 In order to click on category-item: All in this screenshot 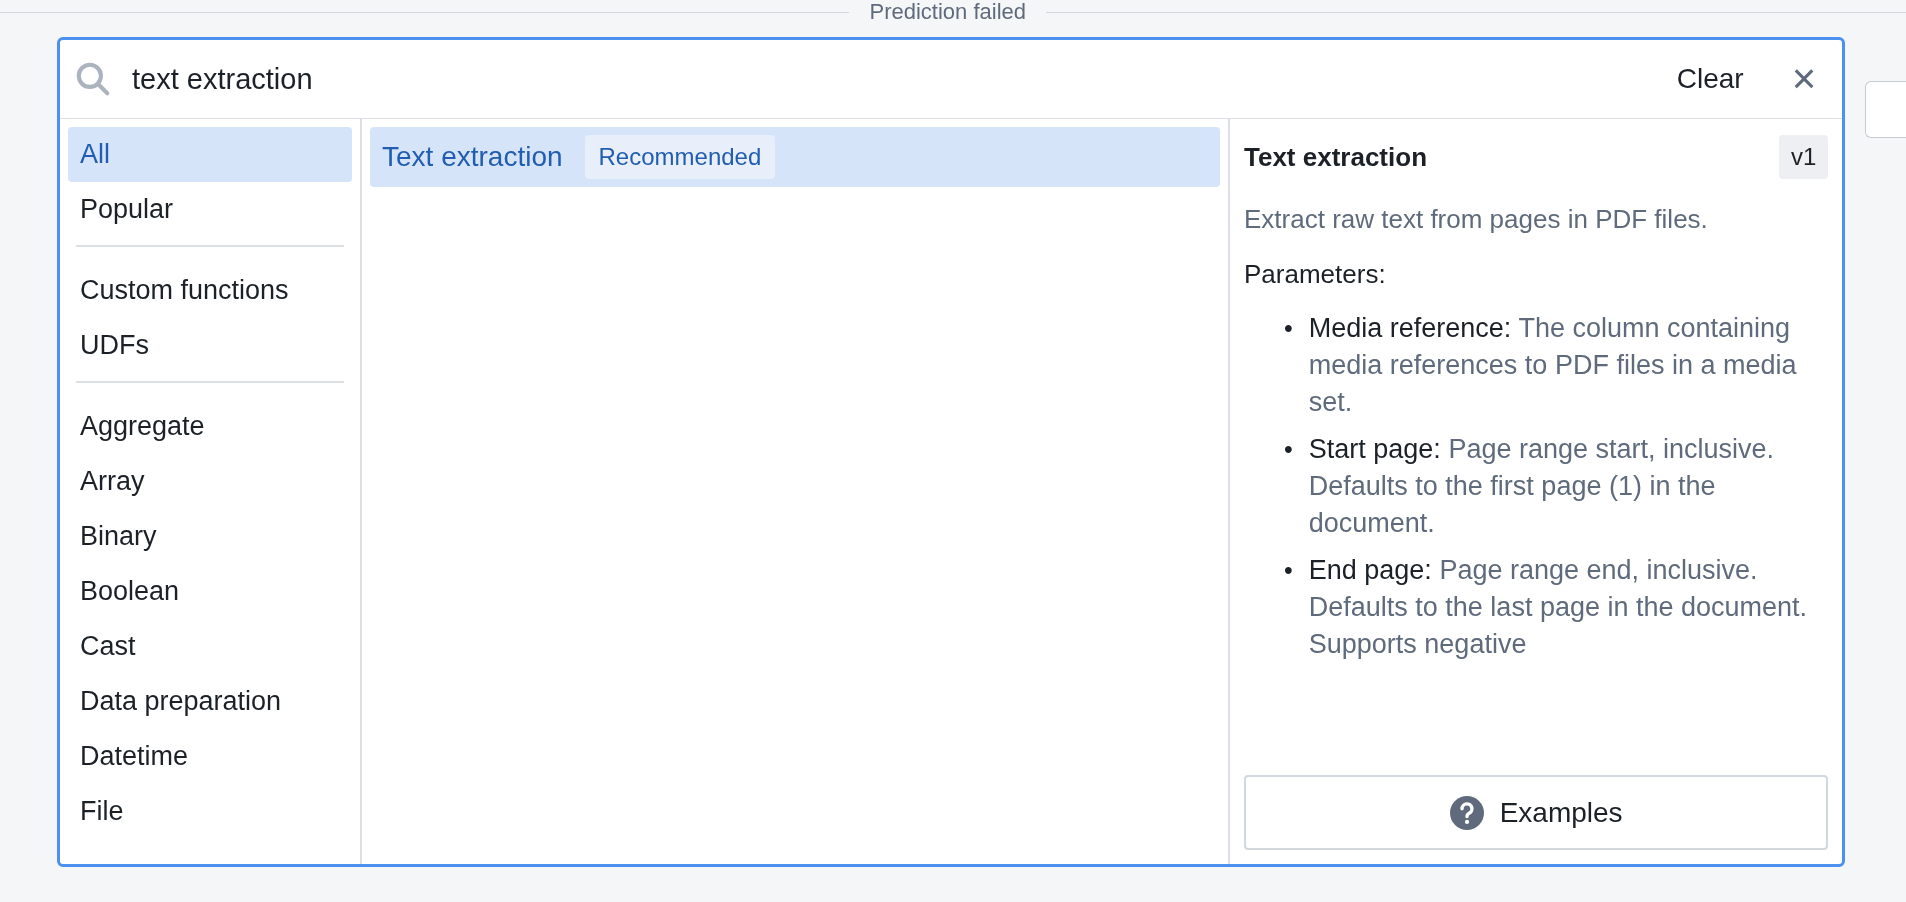, I will do `click(210, 154)`.